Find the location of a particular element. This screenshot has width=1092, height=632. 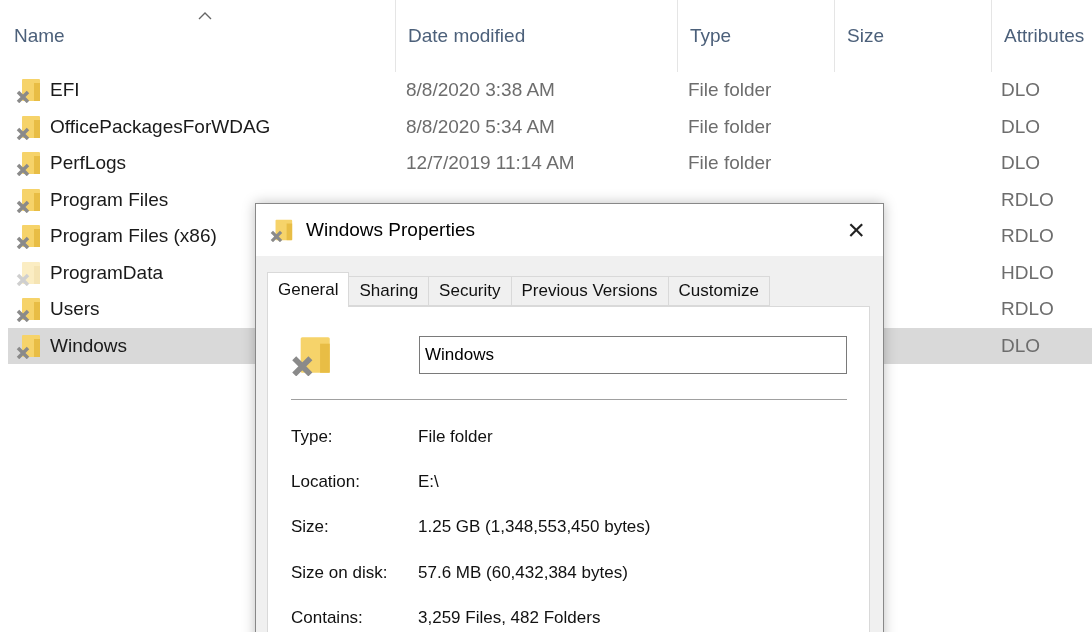

column-label: Date modified is located at coordinates (467, 36).